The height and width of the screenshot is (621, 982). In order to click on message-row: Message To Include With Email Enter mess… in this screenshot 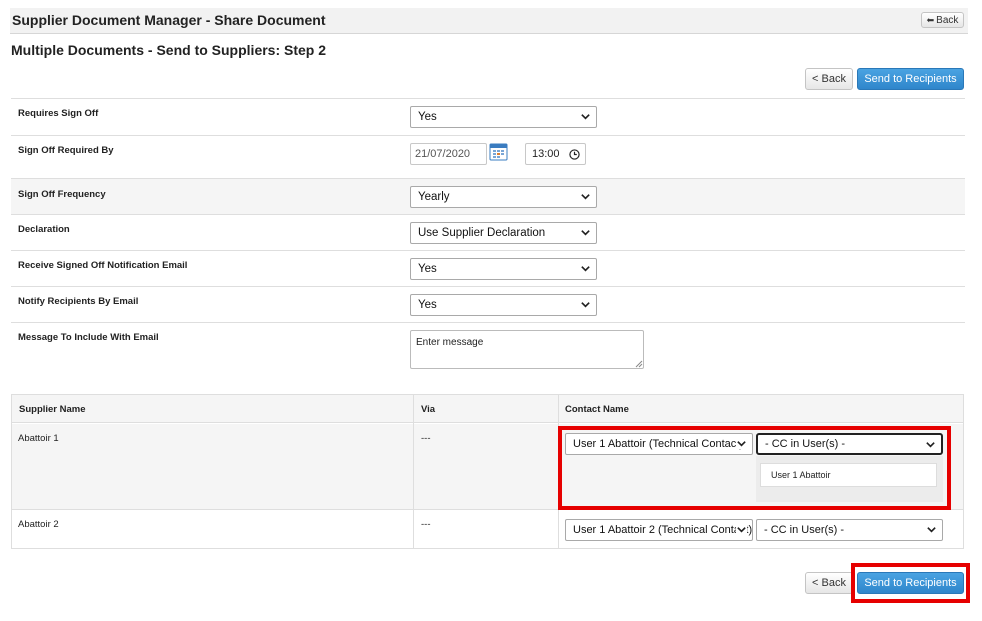, I will do `click(488, 350)`.